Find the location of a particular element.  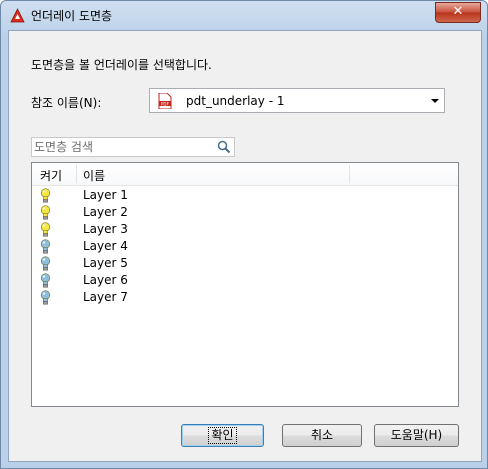

close-button: ✕ is located at coordinates (458, 12).